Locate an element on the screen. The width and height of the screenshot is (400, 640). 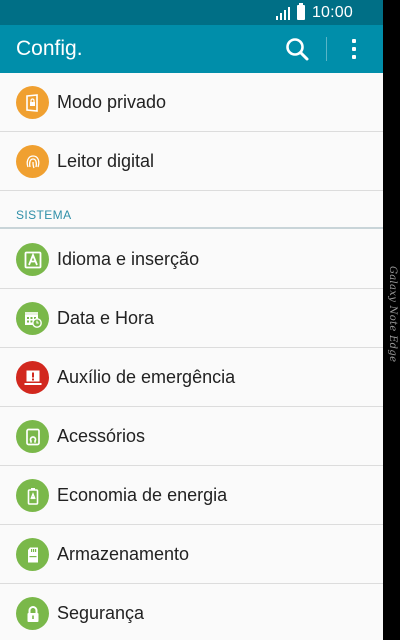
sd-card-icon is located at coordinates (32, 554).